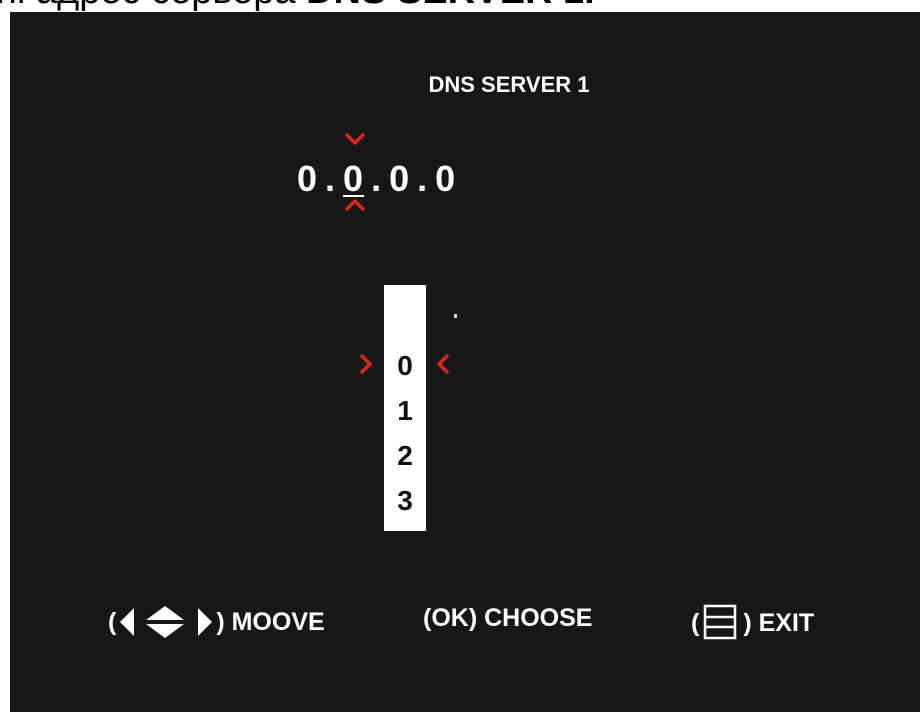 The image size is (924, 716). Describe the element at coordinates (366, 364) in the screenshot. I see `chevron-right-icon` at that location.